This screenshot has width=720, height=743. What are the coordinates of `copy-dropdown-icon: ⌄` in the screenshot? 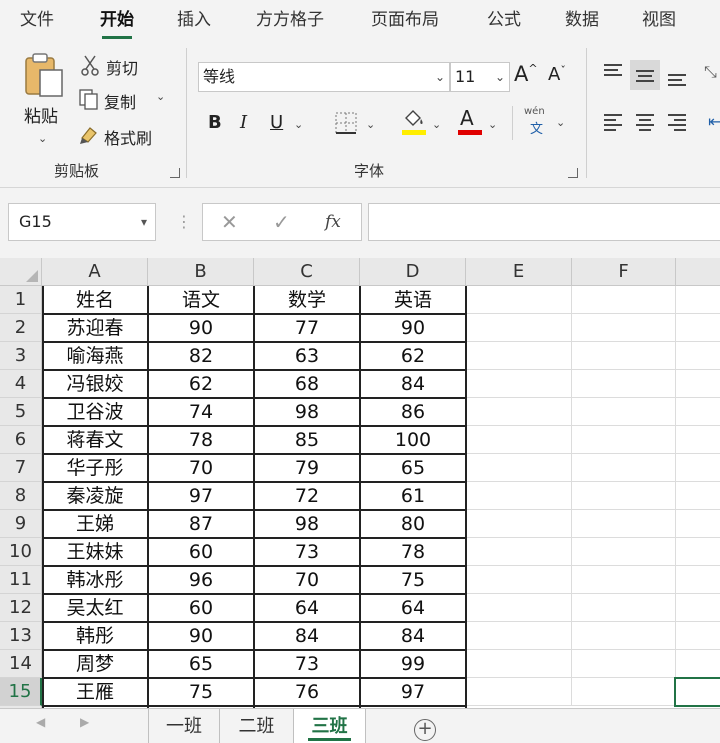 It's located at (160, 96).